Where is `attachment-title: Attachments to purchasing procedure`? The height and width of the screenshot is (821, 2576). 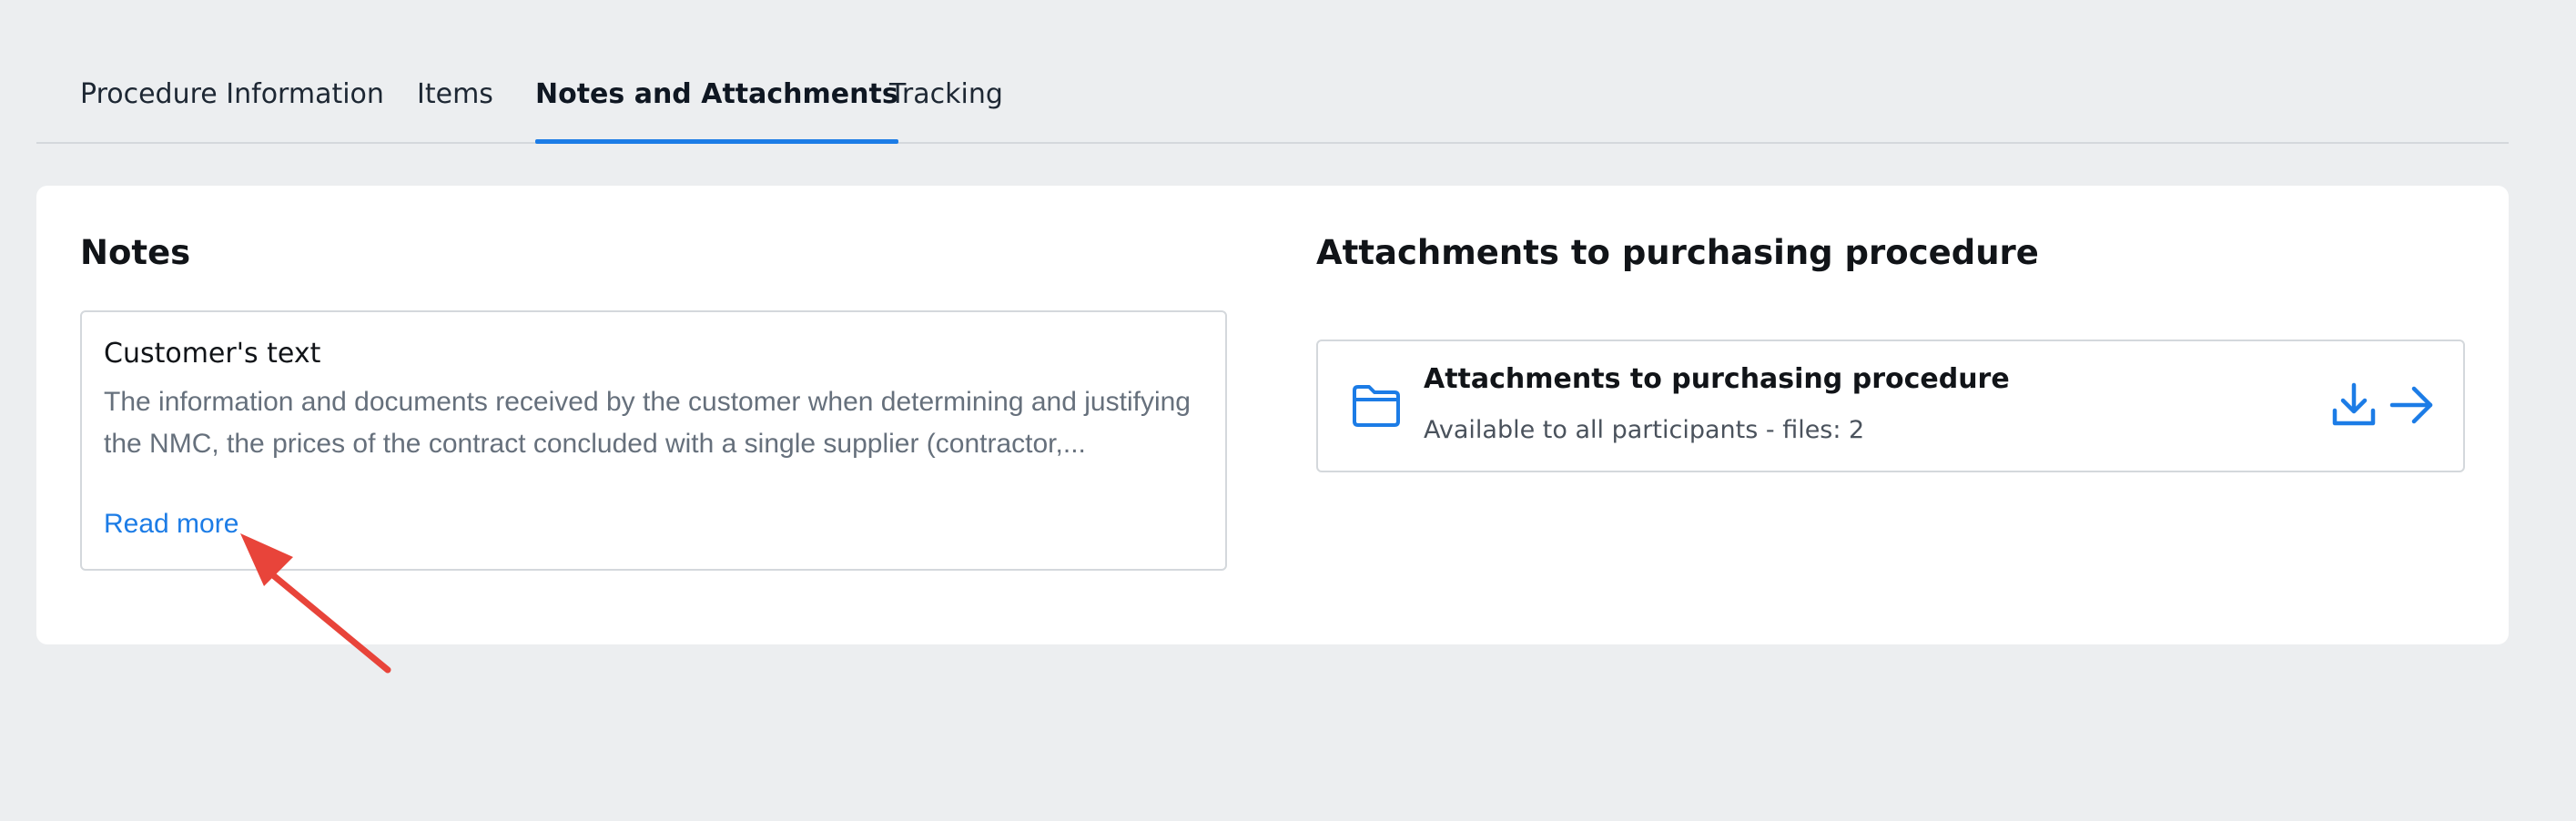 attachment-title: Attachments to purchasing procedure is located at coordinates (1717, 379).